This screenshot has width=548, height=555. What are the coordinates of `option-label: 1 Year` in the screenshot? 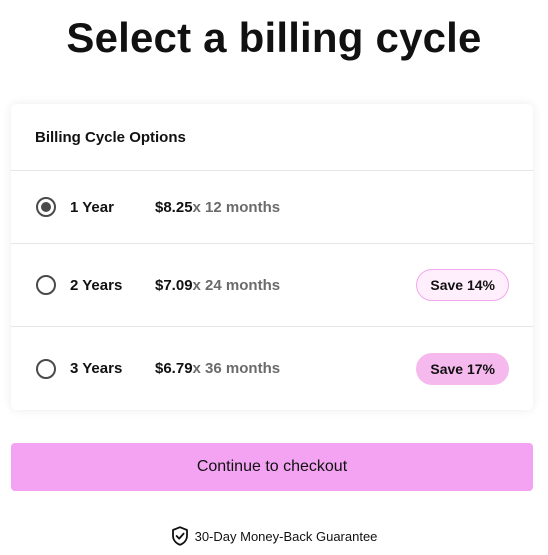 It's located at (92, 207).